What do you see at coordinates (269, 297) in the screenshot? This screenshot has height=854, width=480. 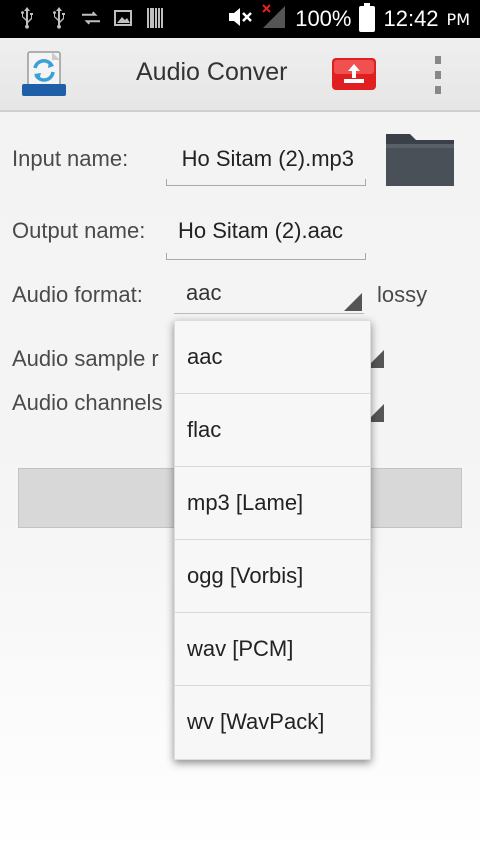 I see `audio-format-spinner: aac` at bounding box center [269, 297].